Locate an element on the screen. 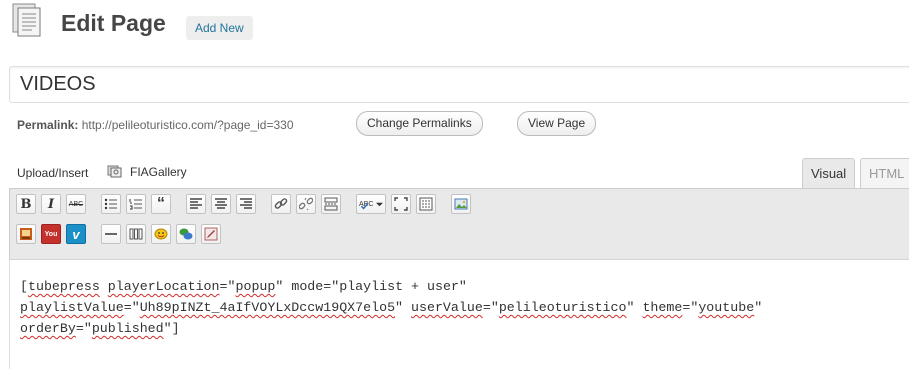 The width and height of the screenshot is (909, 369). view-page-button: View Page is located at coordinates (557, 123).